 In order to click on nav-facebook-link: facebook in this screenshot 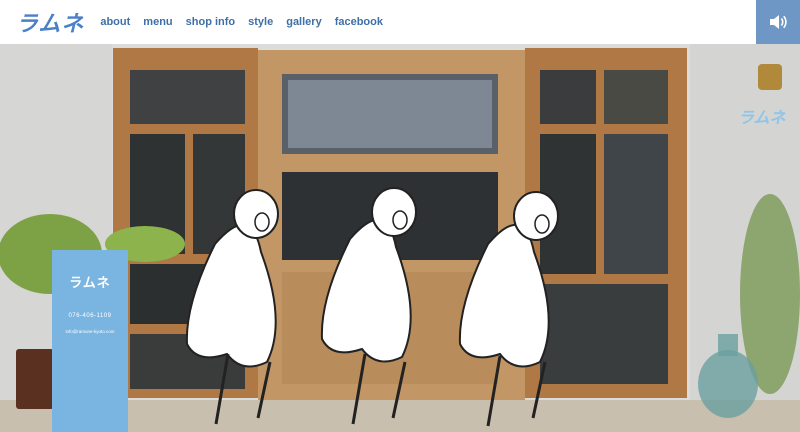, I will do `click(359, 22)`.